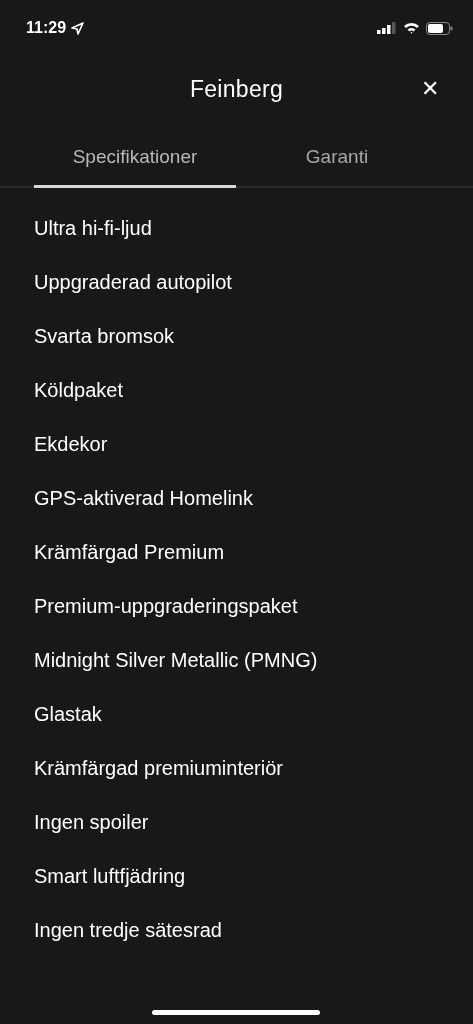  Describe the element at coordinates (78, 390) in the screenshot. I see `spec-item: Köldpaket` at that location.